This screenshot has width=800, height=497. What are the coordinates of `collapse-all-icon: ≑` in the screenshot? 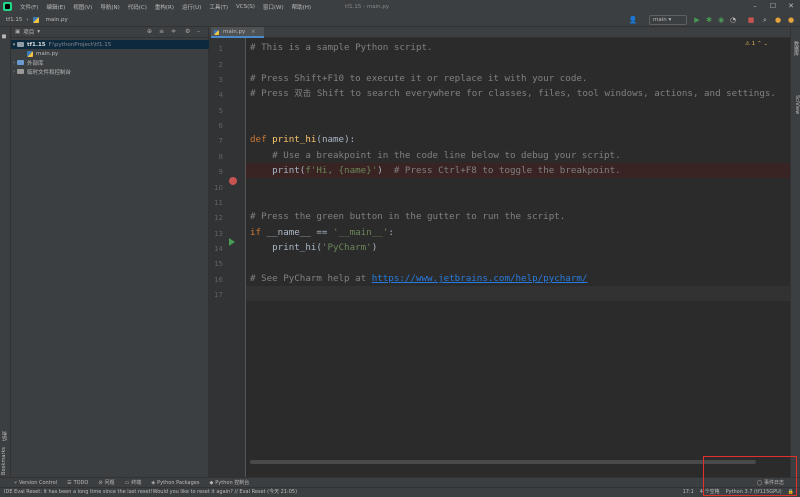 It's located at (173, 31).